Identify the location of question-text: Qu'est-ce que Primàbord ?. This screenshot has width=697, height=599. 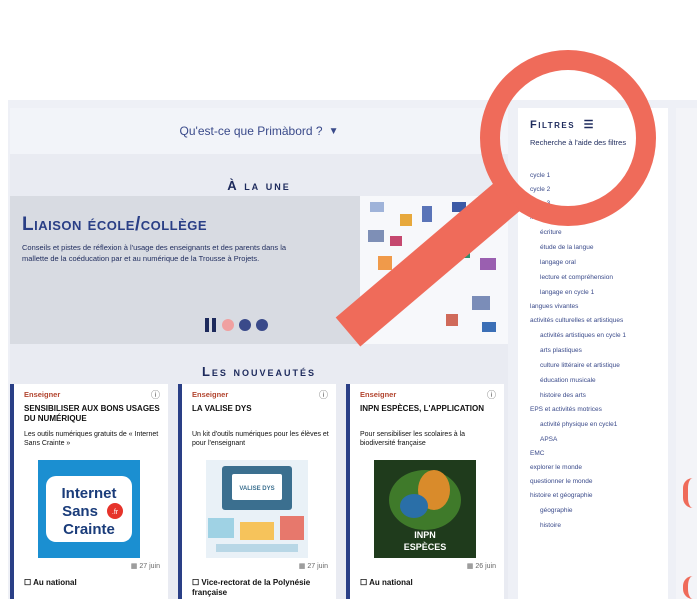
(251, 131).